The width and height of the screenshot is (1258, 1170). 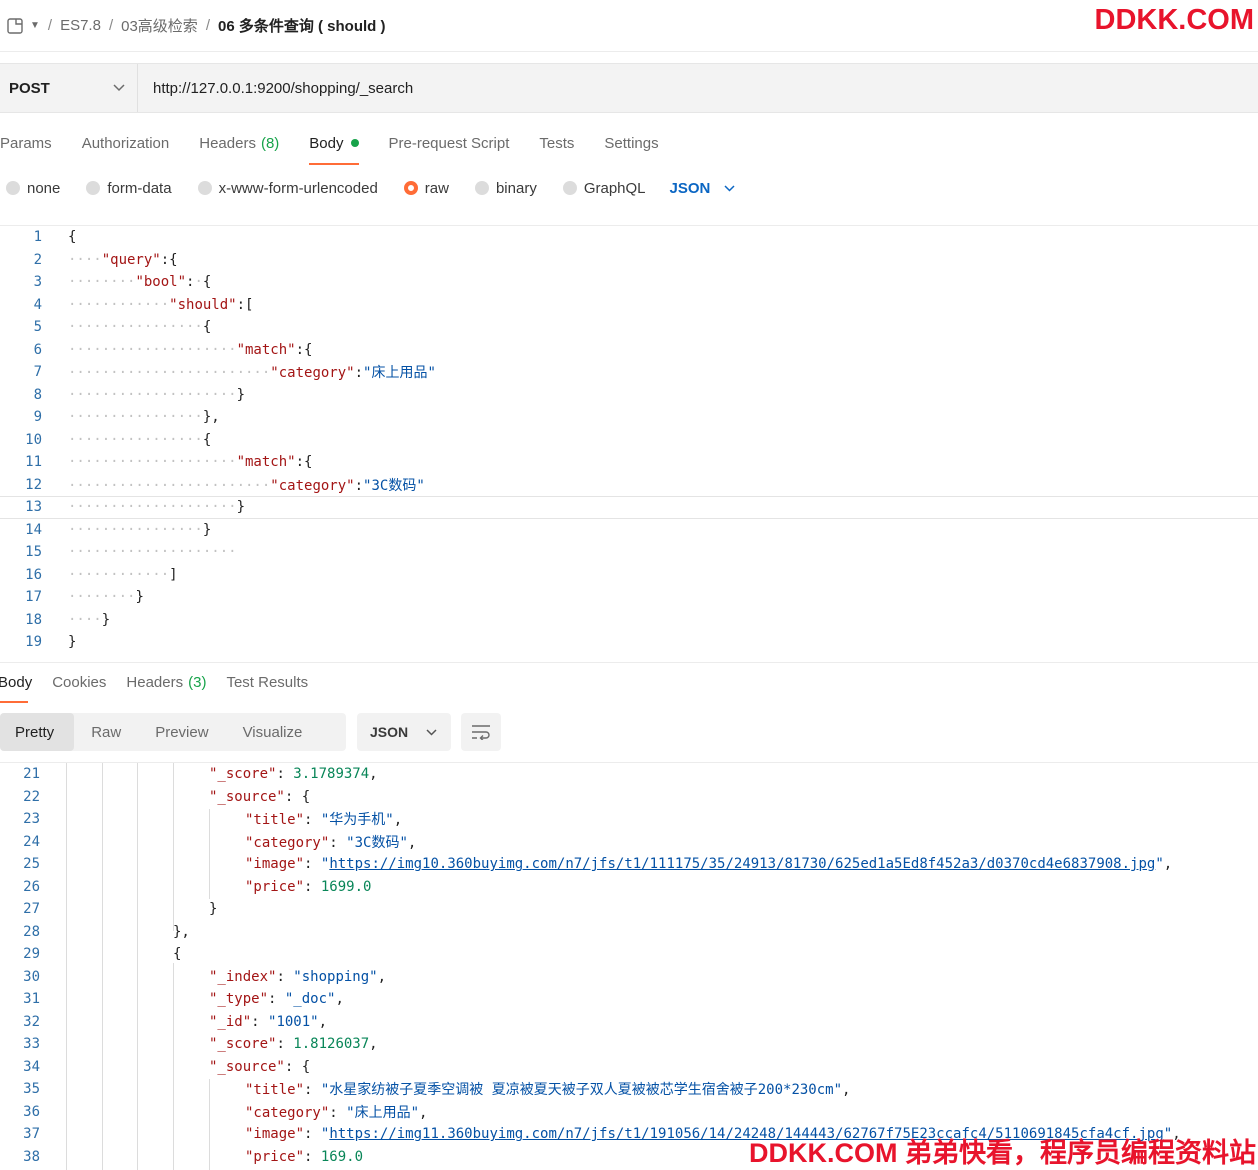 I want to click on json-key: "_type", so click(x=239, y=999).